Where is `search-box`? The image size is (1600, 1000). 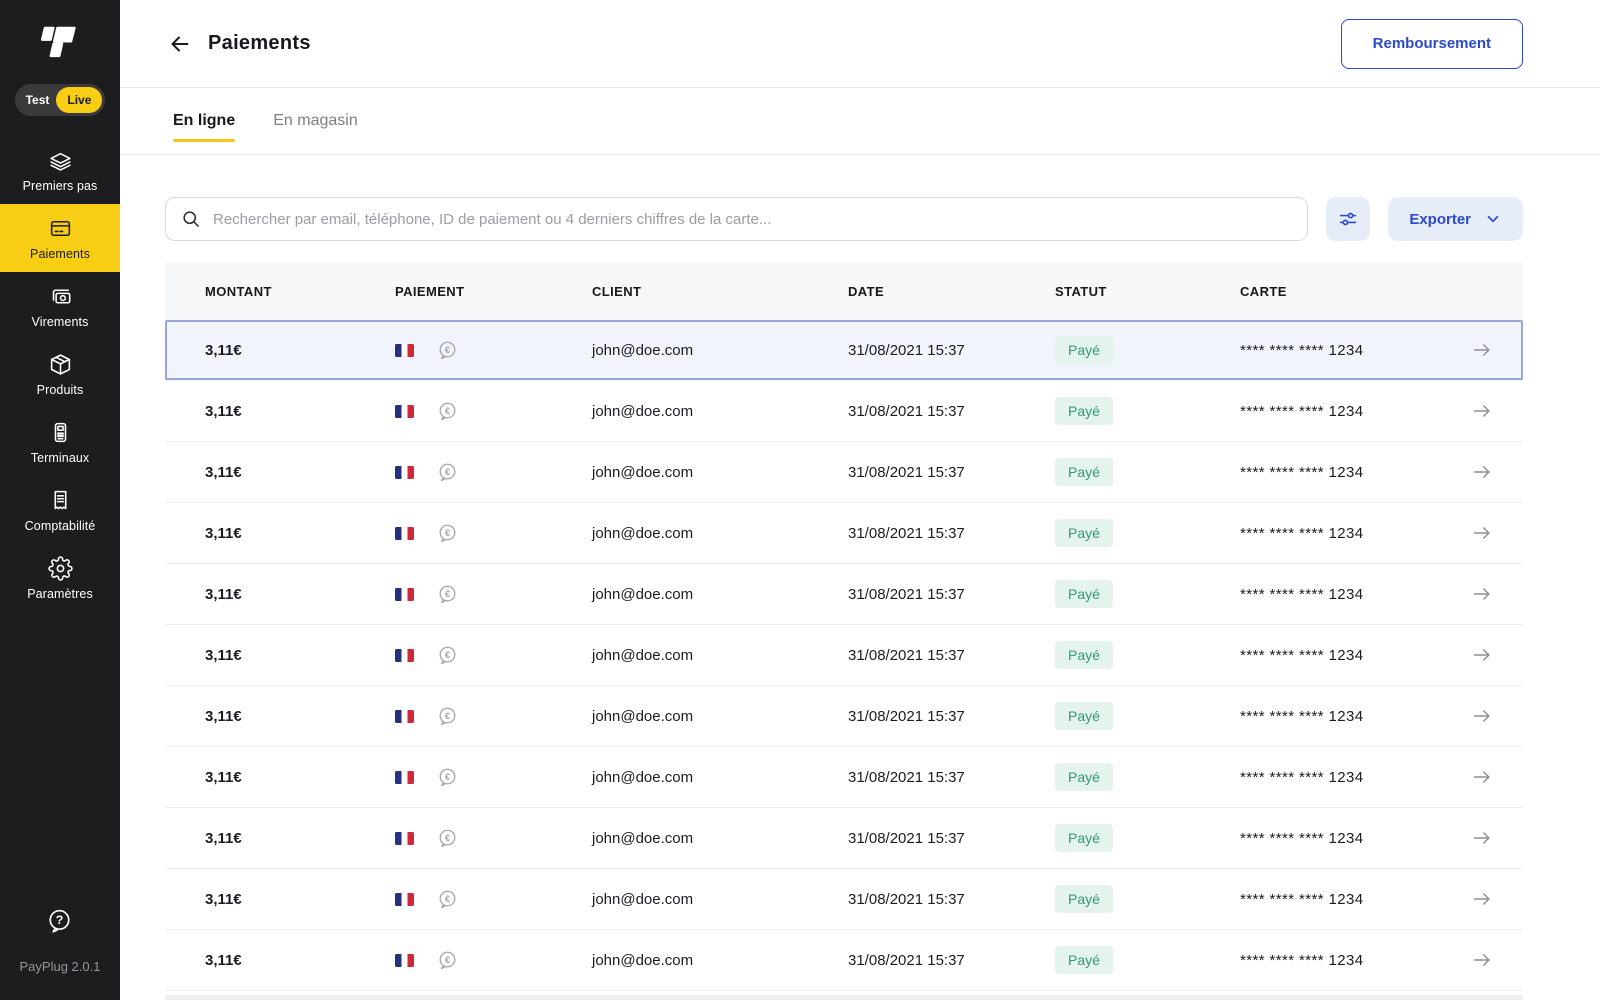 search-box is located at coordinates (737, 219).